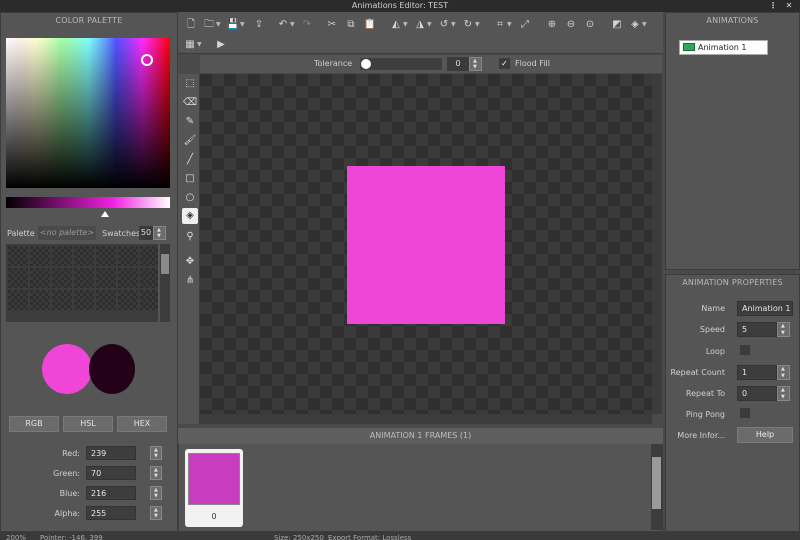  I want to click on repeat-count-input: 1, so click(757, 372).